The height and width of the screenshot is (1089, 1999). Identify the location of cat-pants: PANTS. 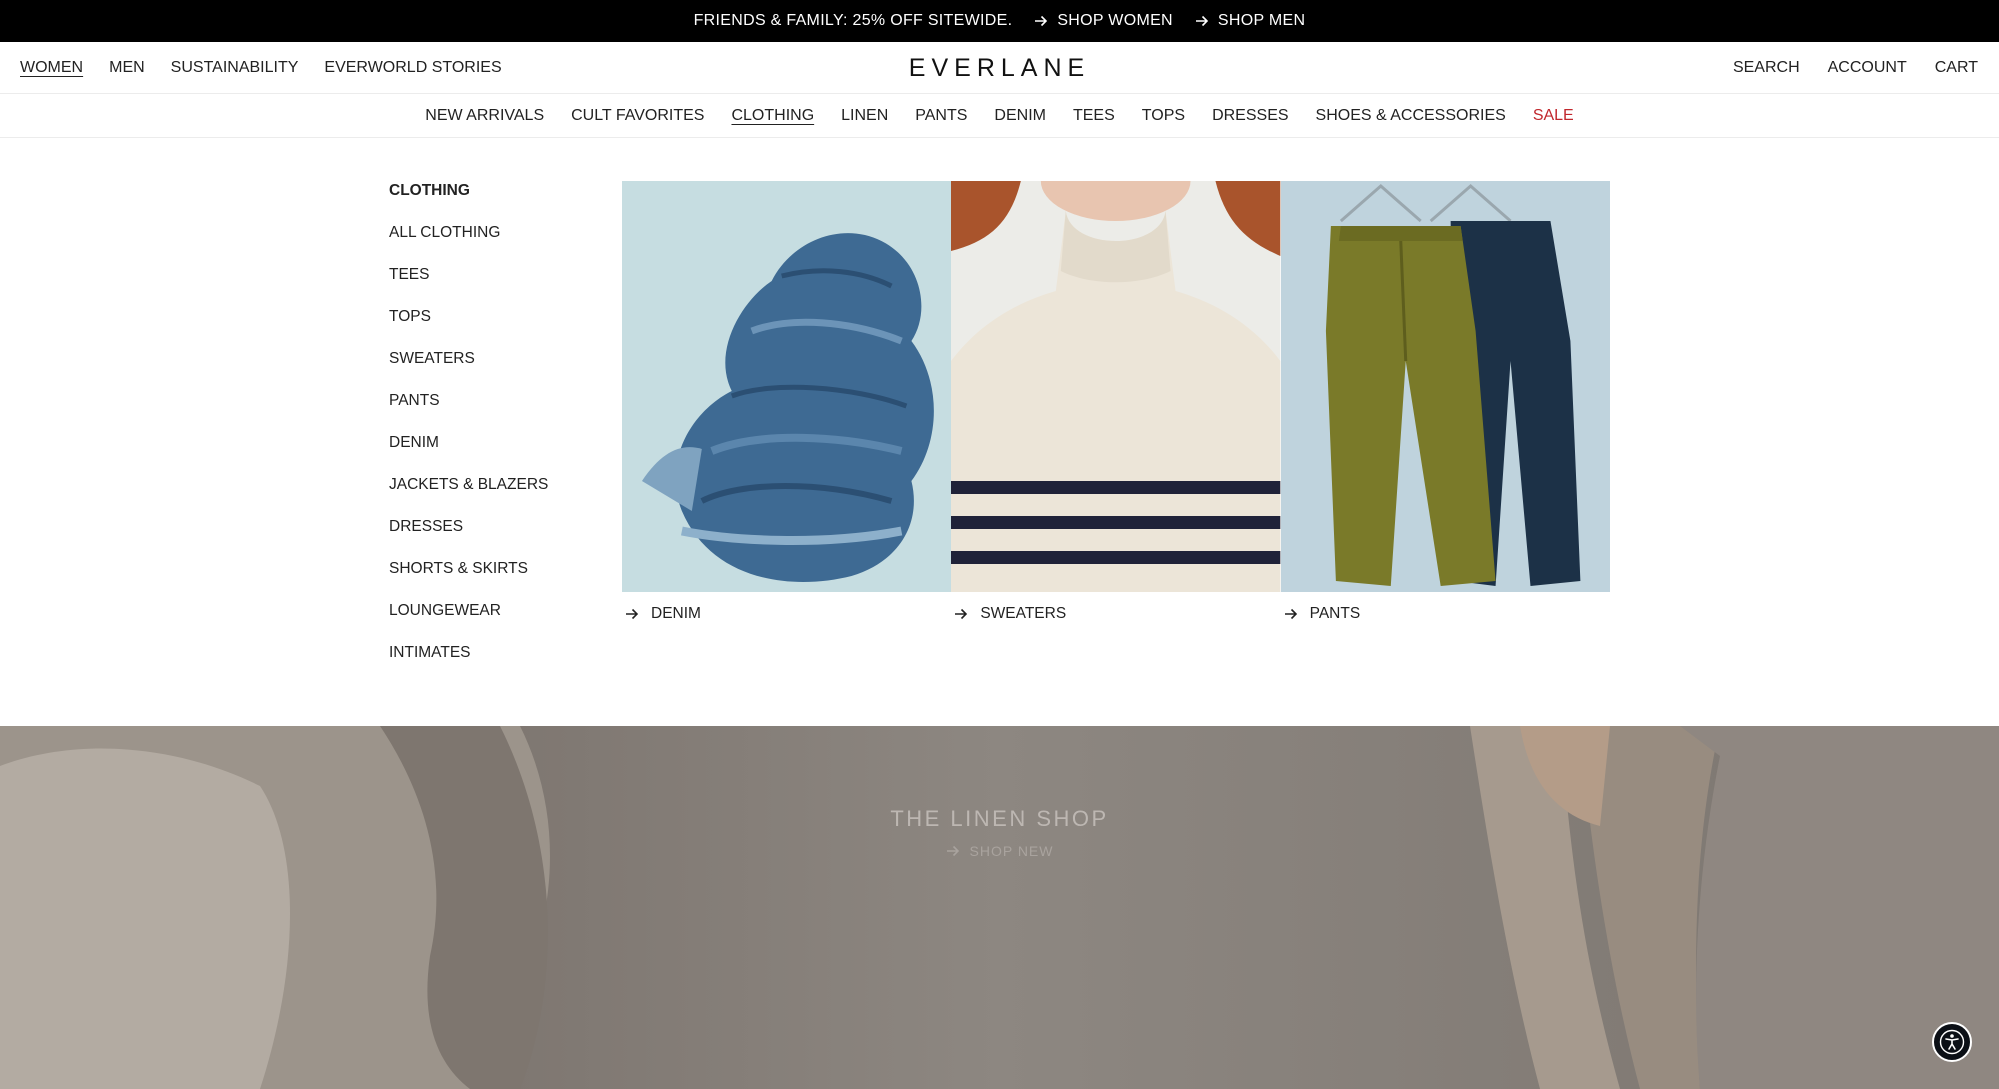
(941, 116).